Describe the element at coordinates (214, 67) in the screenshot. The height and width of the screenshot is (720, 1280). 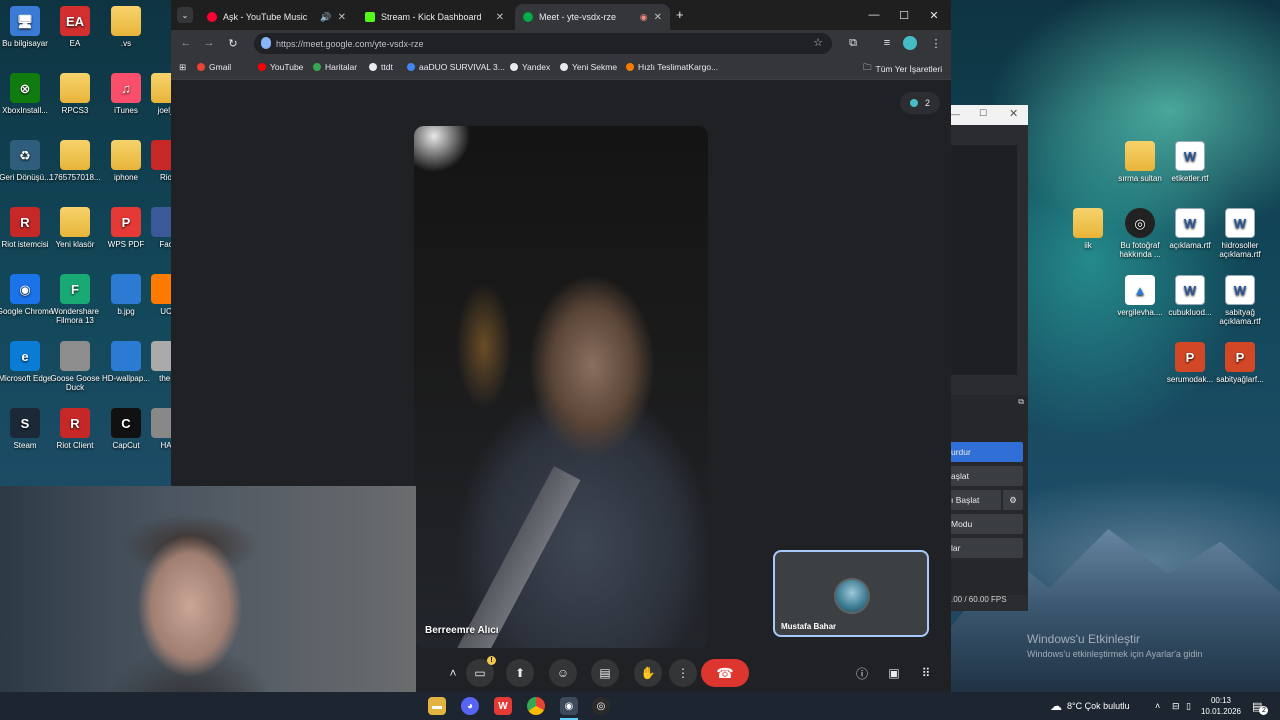
I see `bookmark-item: Gmail` at that location.